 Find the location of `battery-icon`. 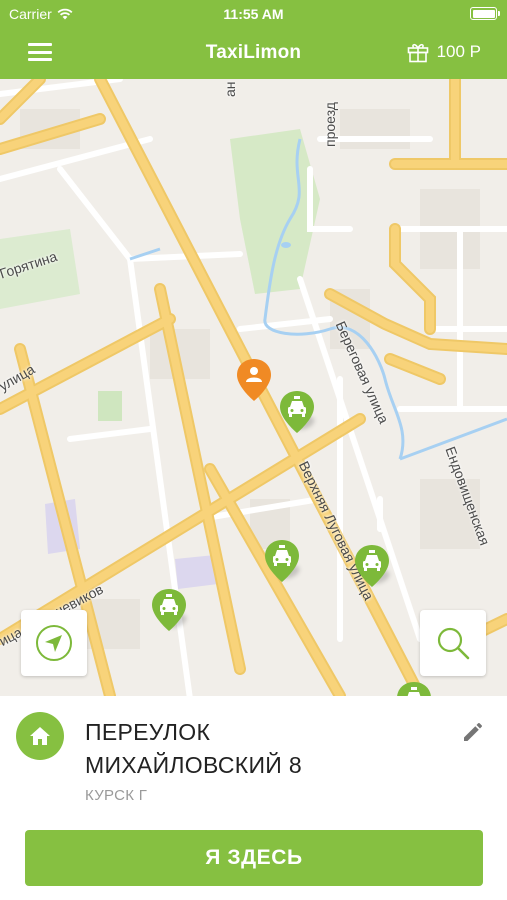

battery-icon is located at coordinates (485, 13).